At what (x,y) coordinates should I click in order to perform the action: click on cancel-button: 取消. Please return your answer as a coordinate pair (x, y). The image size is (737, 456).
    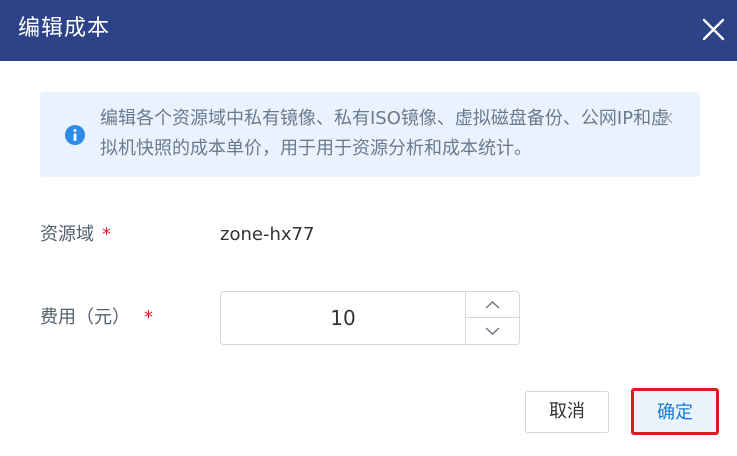
    Looking at the image, I should click on (567, 412).